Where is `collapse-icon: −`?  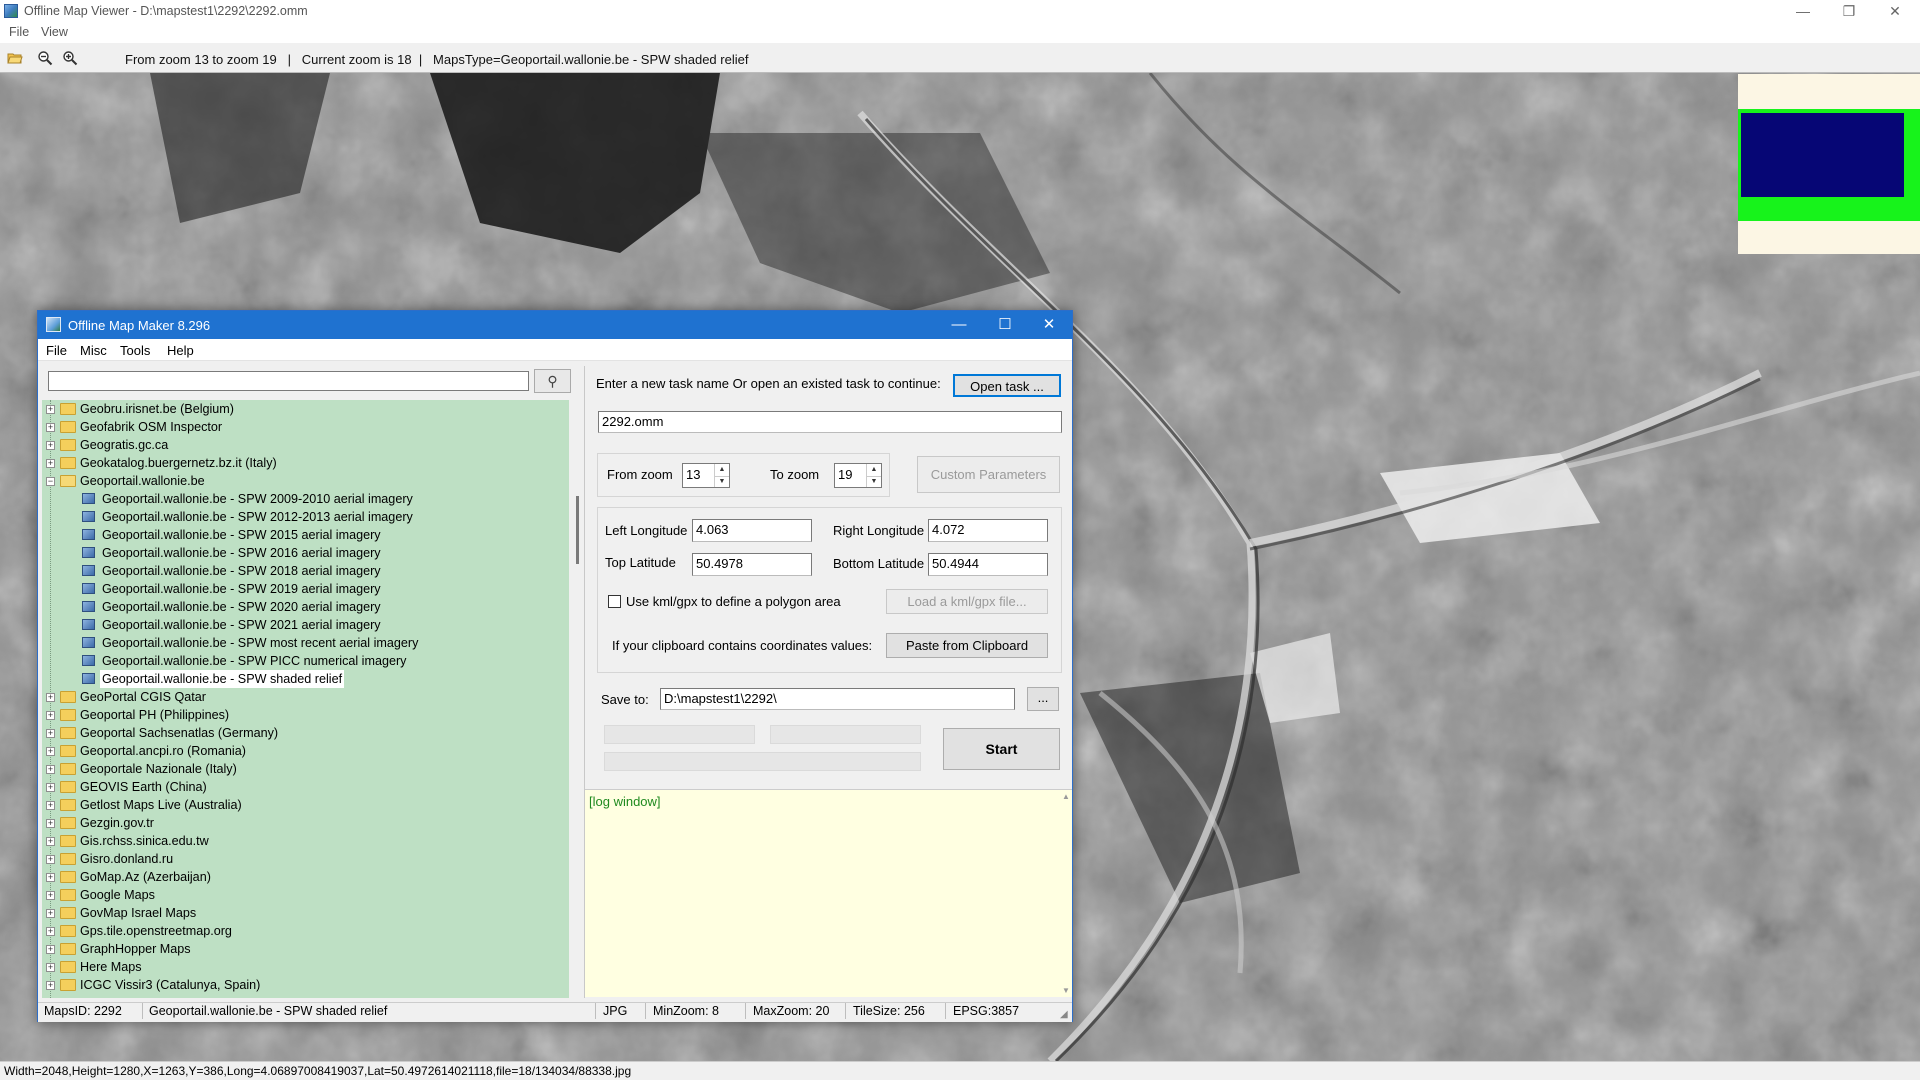
collapse-icon: − is located at coordinates (50, 481).